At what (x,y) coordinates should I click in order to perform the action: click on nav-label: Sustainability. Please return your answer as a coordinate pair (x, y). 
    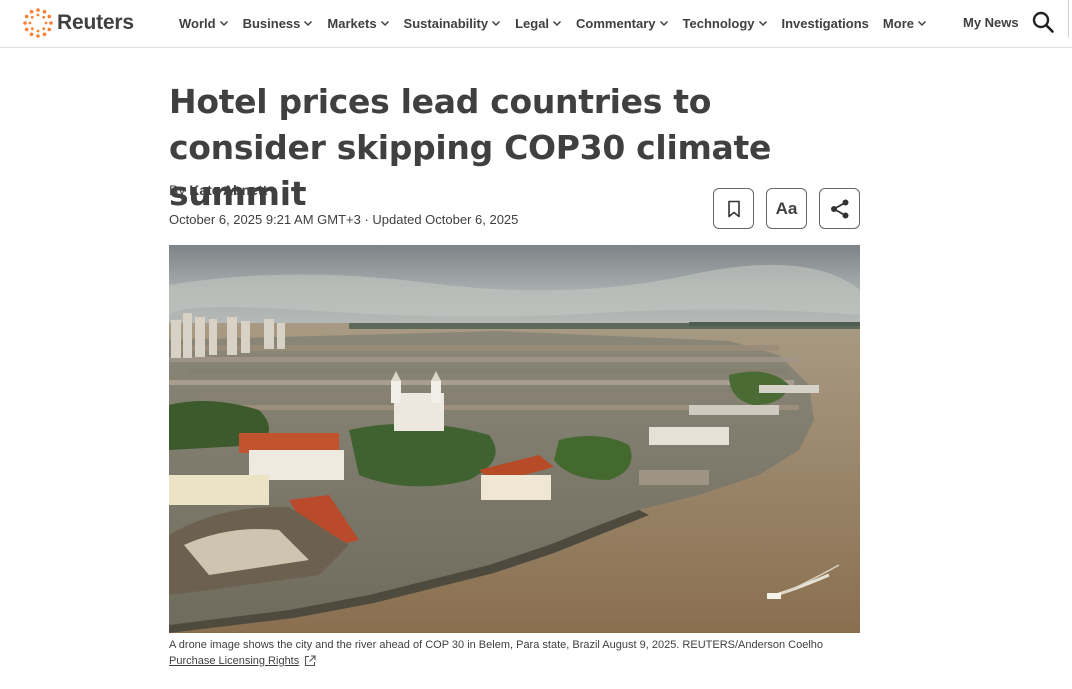
    Looking at the image, I should click on (446, 23).